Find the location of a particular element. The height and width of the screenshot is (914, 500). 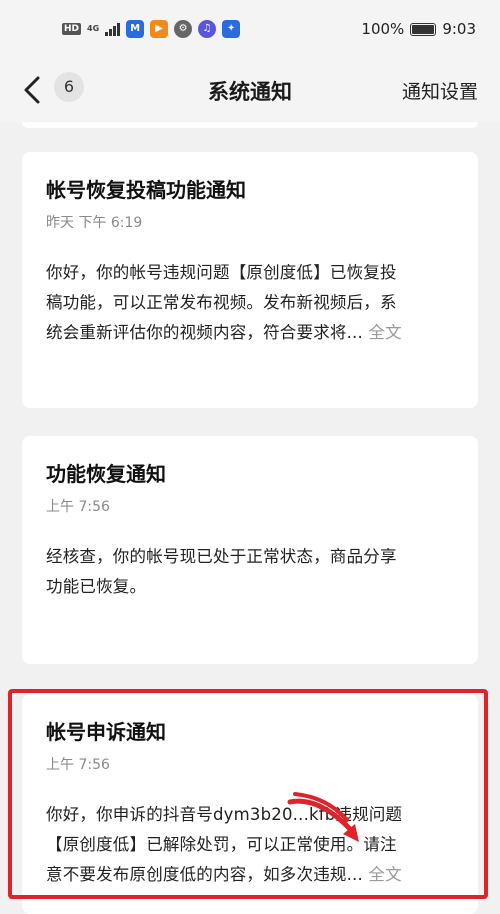

bulb-app-icon: ✦ is located at coordinates (231, 29).